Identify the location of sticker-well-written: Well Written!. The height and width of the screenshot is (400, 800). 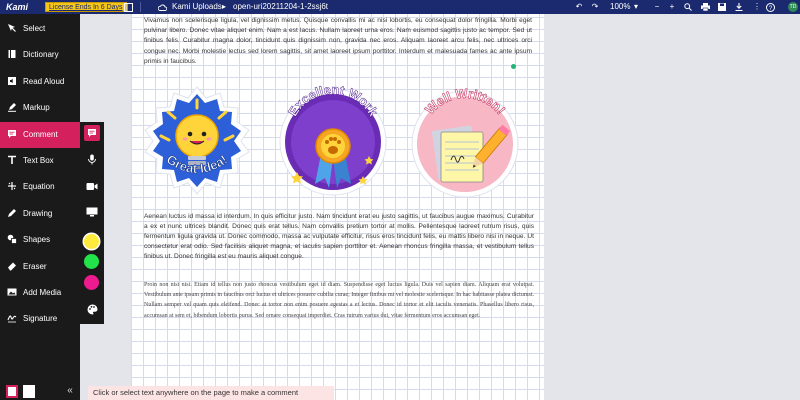
(465, 141).